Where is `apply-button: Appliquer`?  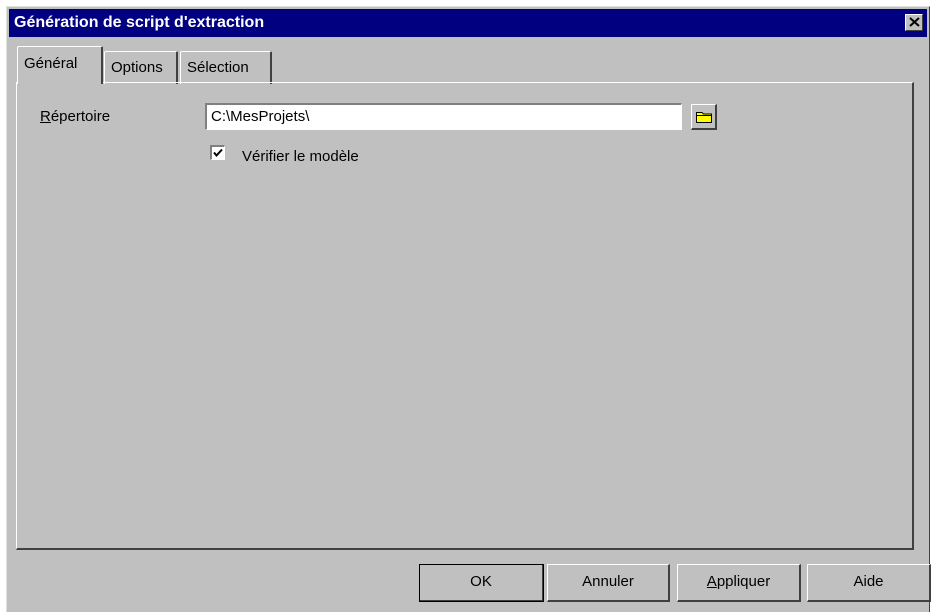
apply-button: Appliquer is located at coordinates (739, 583).